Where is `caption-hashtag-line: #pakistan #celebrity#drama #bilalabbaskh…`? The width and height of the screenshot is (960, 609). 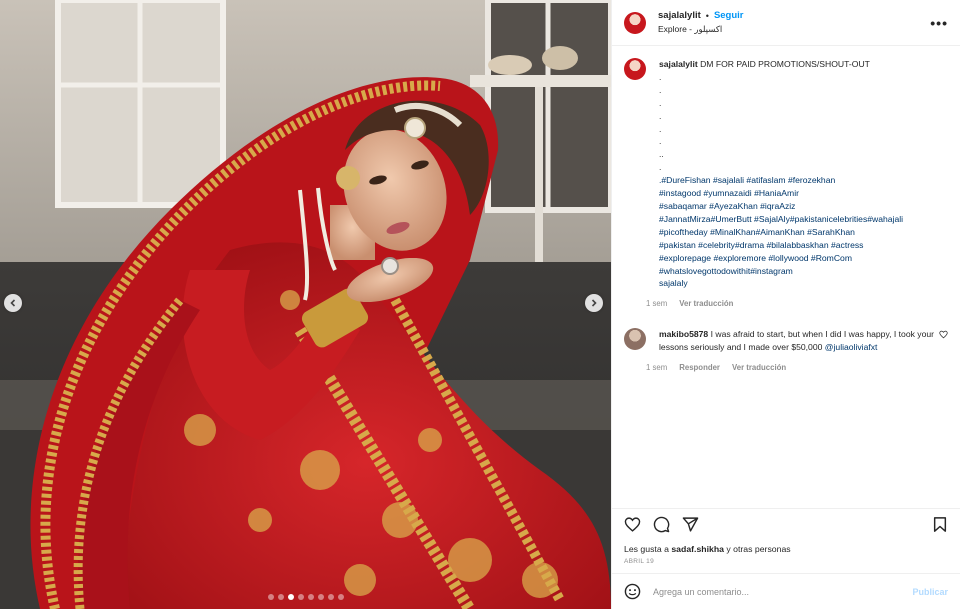
caption-hashtag-line: #pakistan #celebrity#drama #bilalabbaskh… is located at coordinates (801, 245).